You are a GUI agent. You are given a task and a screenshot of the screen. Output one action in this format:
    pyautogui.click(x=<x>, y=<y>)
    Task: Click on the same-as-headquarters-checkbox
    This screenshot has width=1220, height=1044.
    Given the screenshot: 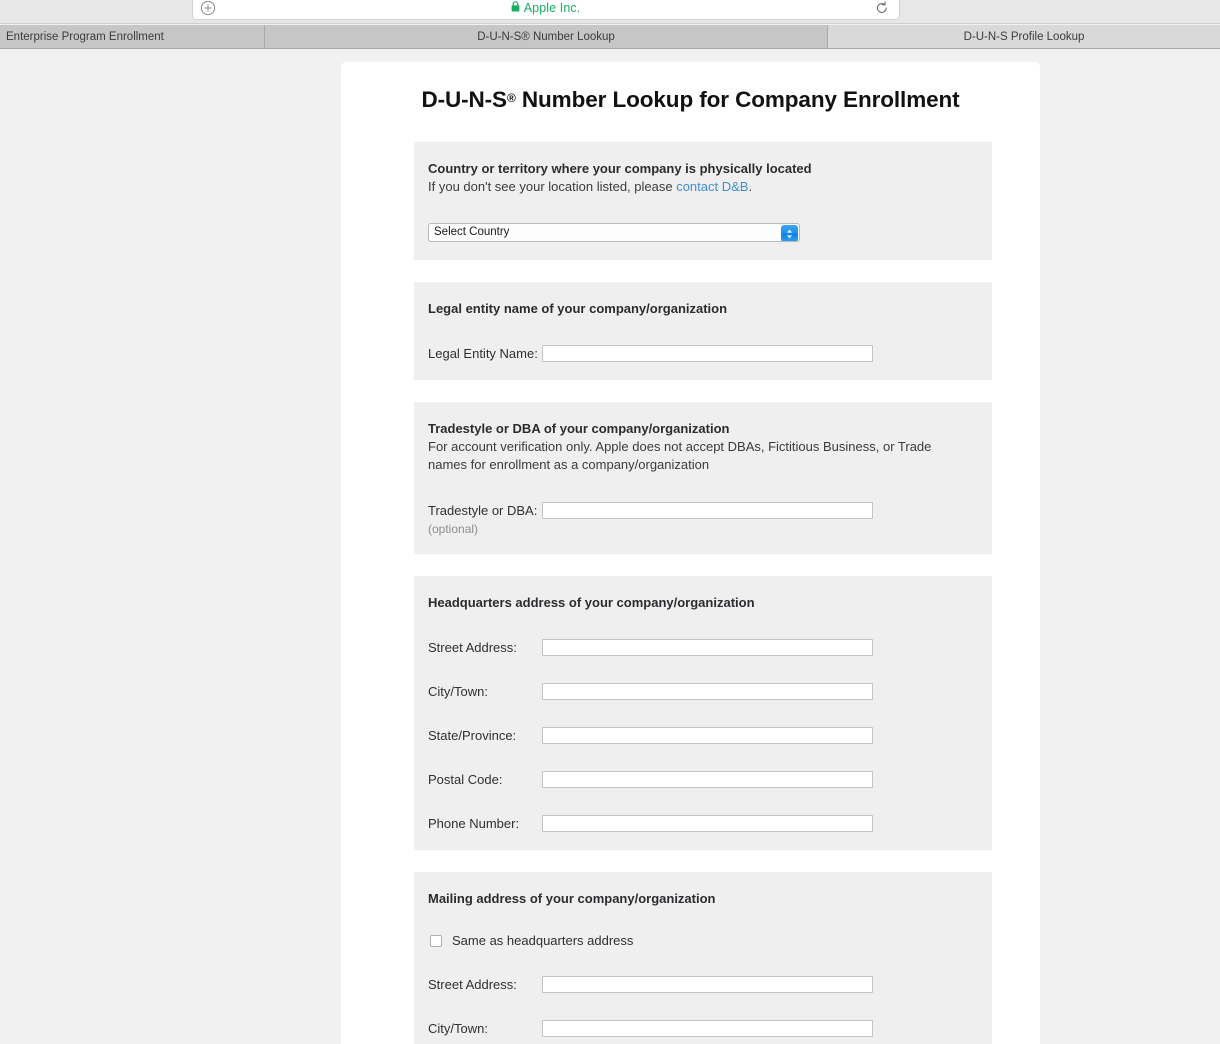 What is the action you would take?
    pyautogui.click(x=436, y=941)
    